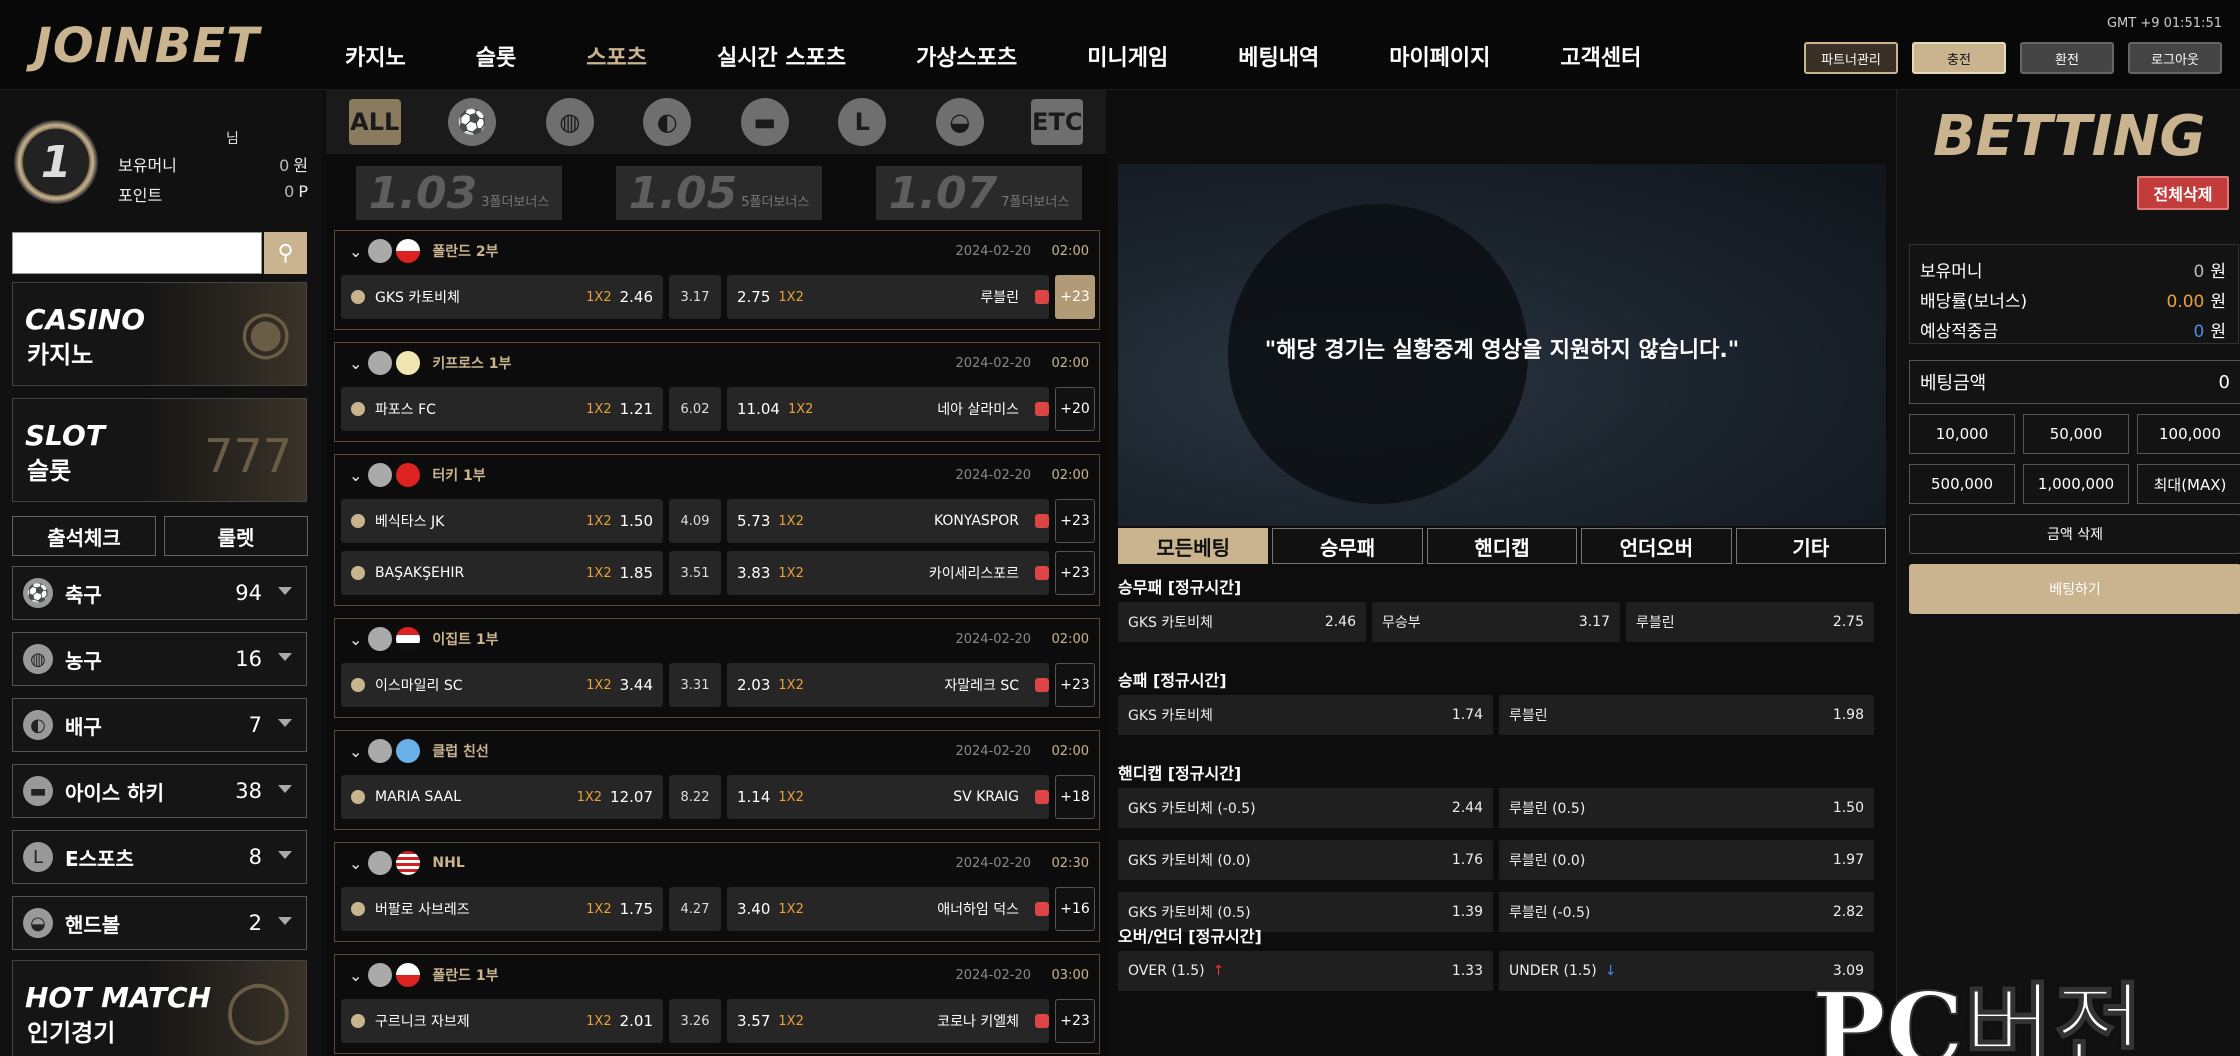 The height and width of the screenshot is (1056, 2240). Describe the element at coordinates (159, 593) in the screenshot. I see `sport-item: ⚽ 축구 94` at that location.